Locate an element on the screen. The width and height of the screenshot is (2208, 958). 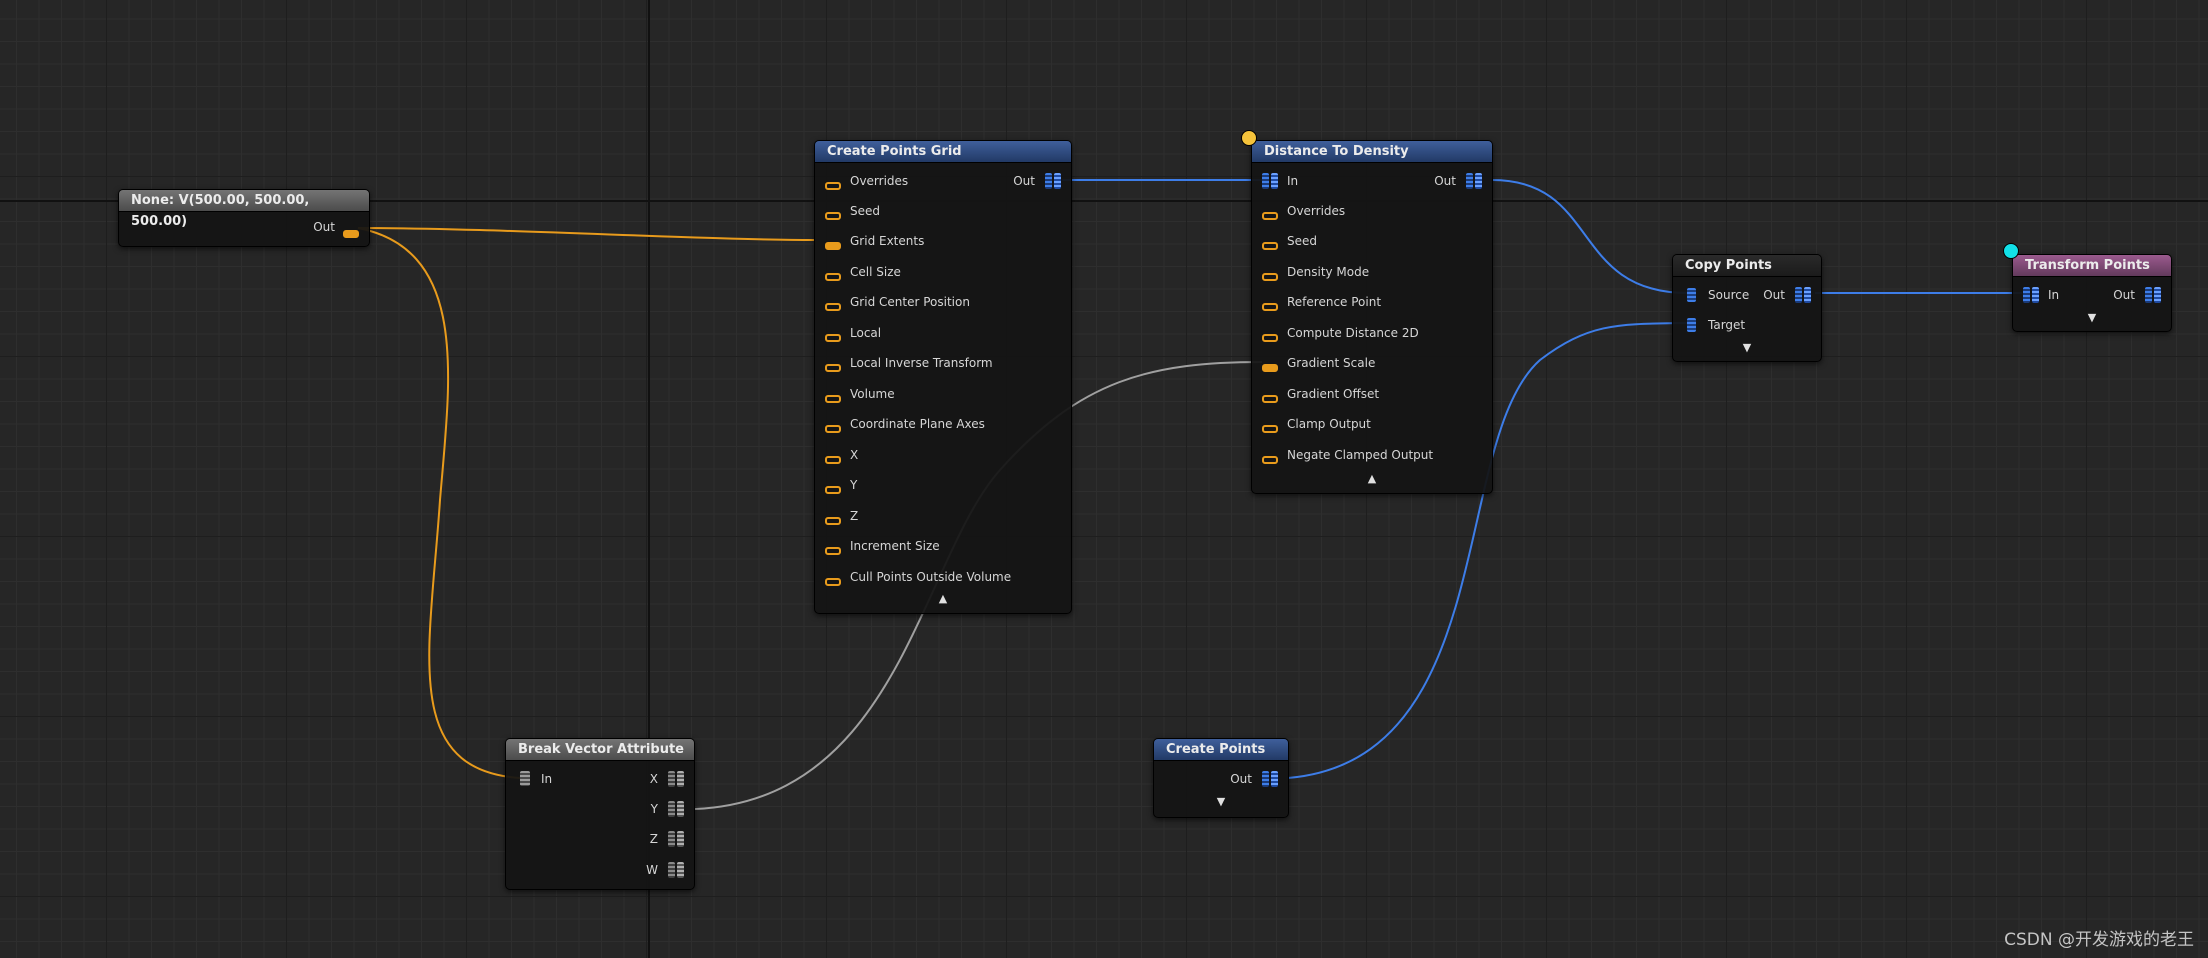
node-title: None: V(500.00, 500.00, 500.00) is located at coordinates (244, 209).